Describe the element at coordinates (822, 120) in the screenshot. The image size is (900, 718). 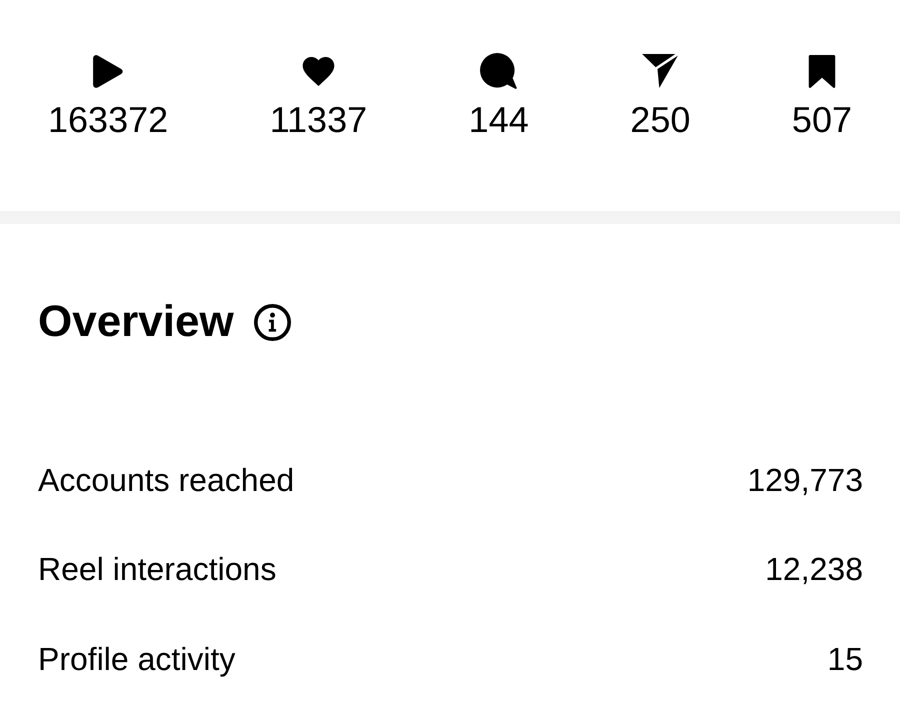
I see `stat-count: 507` at that location.